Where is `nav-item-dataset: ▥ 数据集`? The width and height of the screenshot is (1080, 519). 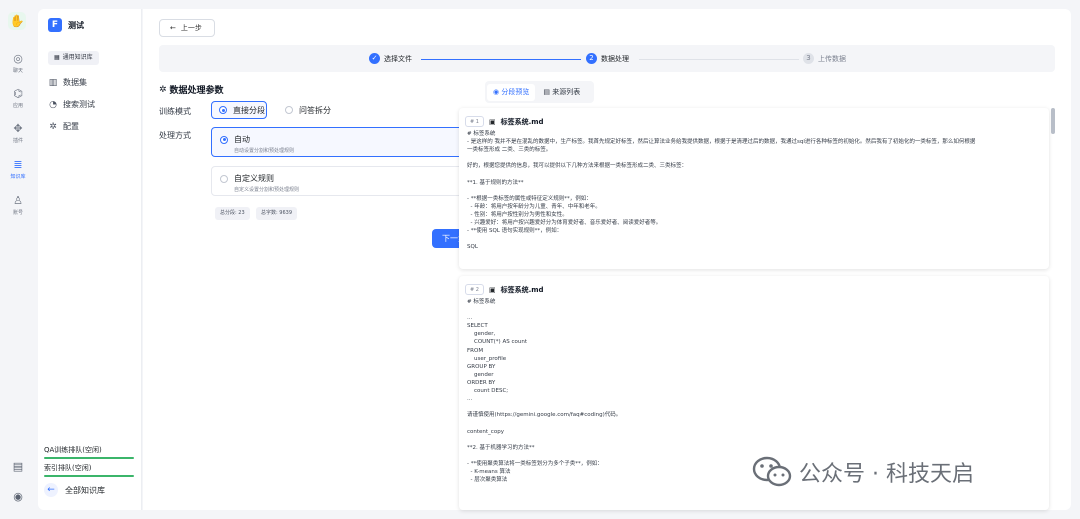
nav-item-dataset: ▥ 数据集 is located at coordinates (67, 82).